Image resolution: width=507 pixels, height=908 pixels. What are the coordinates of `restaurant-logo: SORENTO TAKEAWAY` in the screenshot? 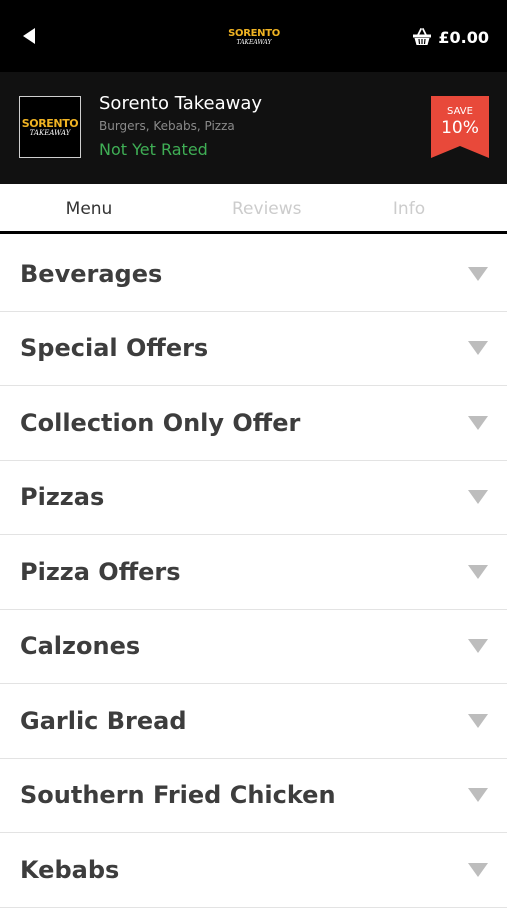 It's located at (50, 127).